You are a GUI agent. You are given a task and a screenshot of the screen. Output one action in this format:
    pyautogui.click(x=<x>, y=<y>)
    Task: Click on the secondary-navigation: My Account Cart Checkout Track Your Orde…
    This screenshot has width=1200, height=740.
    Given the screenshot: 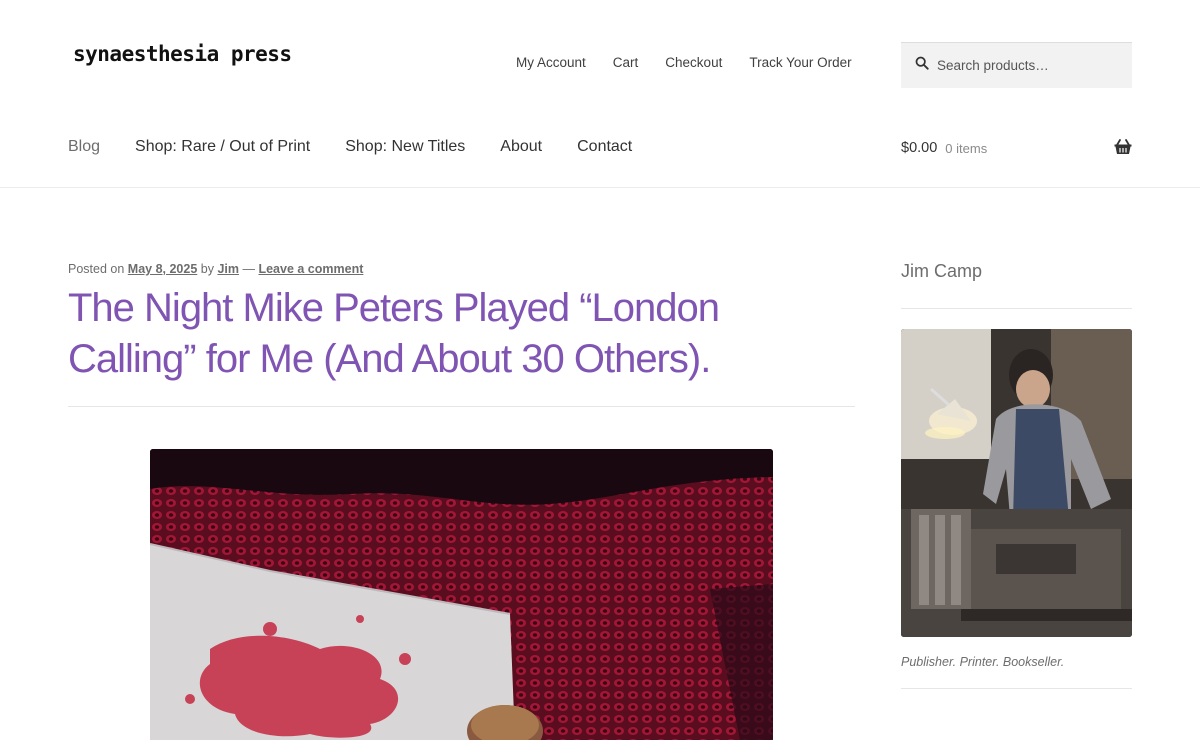 What is the action you would take?
    pyautogui.click(x=684, y=62)
    